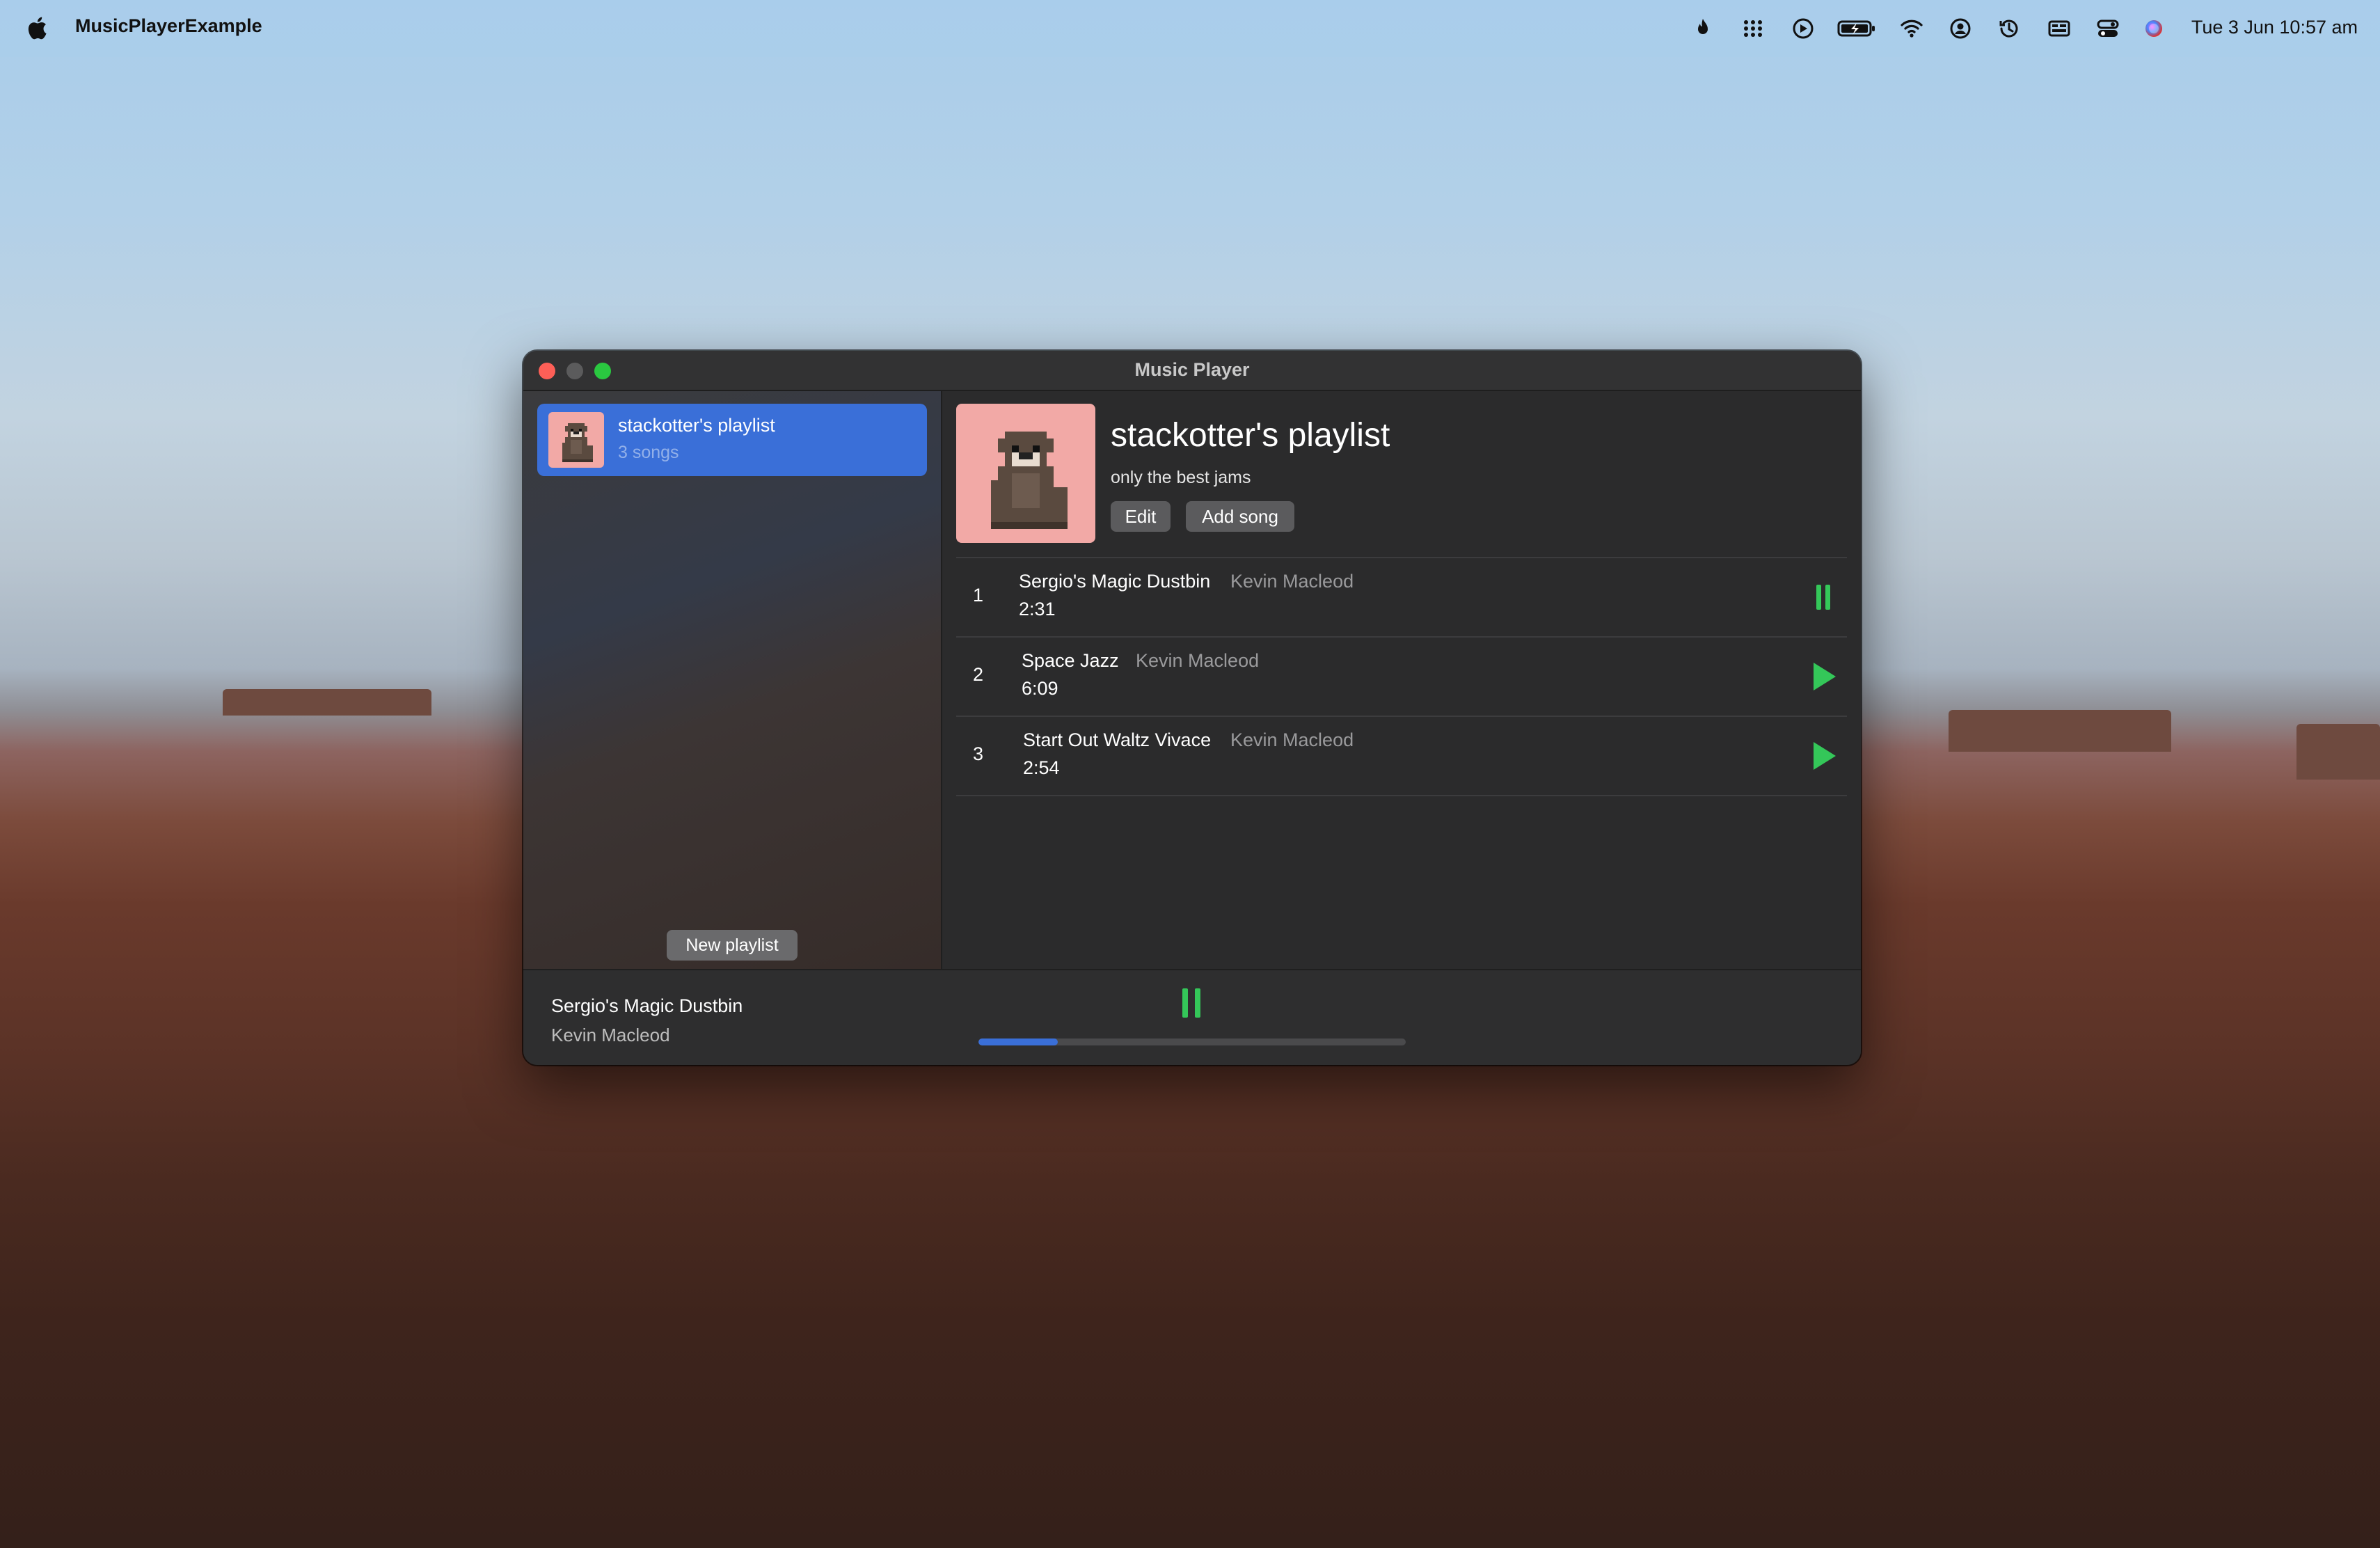 The image size is (2380, 1548). I want to click on flame-icon, so click(1703, 28).